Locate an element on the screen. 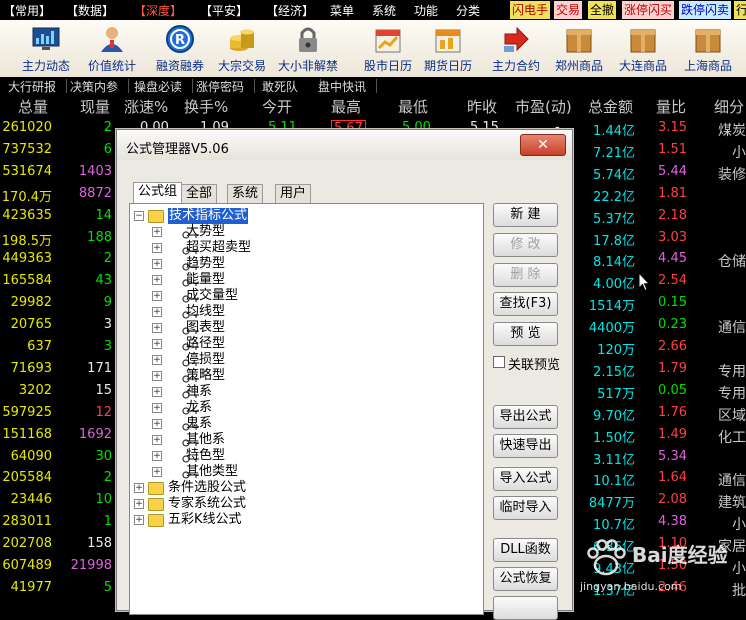 The image size is (746, 620). subtab-2: 操盘必读 is located at coordinates (158, 86).